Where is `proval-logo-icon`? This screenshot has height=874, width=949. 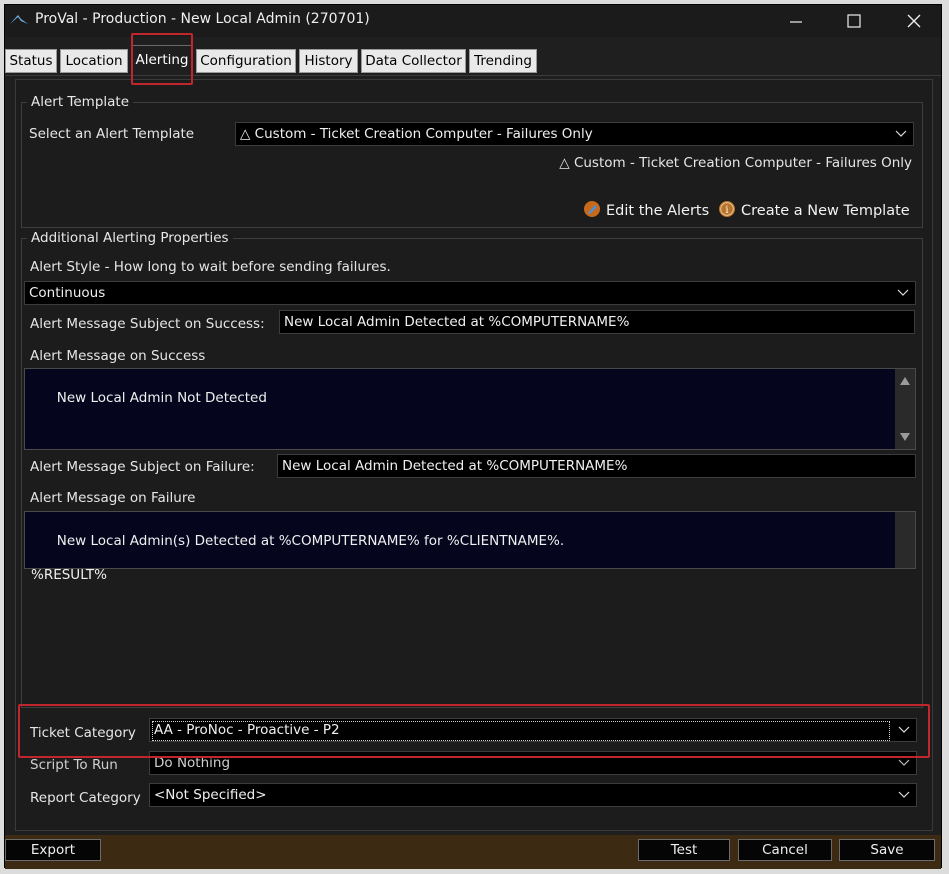 proval-logo-icon is located at coordinates (19, 19).